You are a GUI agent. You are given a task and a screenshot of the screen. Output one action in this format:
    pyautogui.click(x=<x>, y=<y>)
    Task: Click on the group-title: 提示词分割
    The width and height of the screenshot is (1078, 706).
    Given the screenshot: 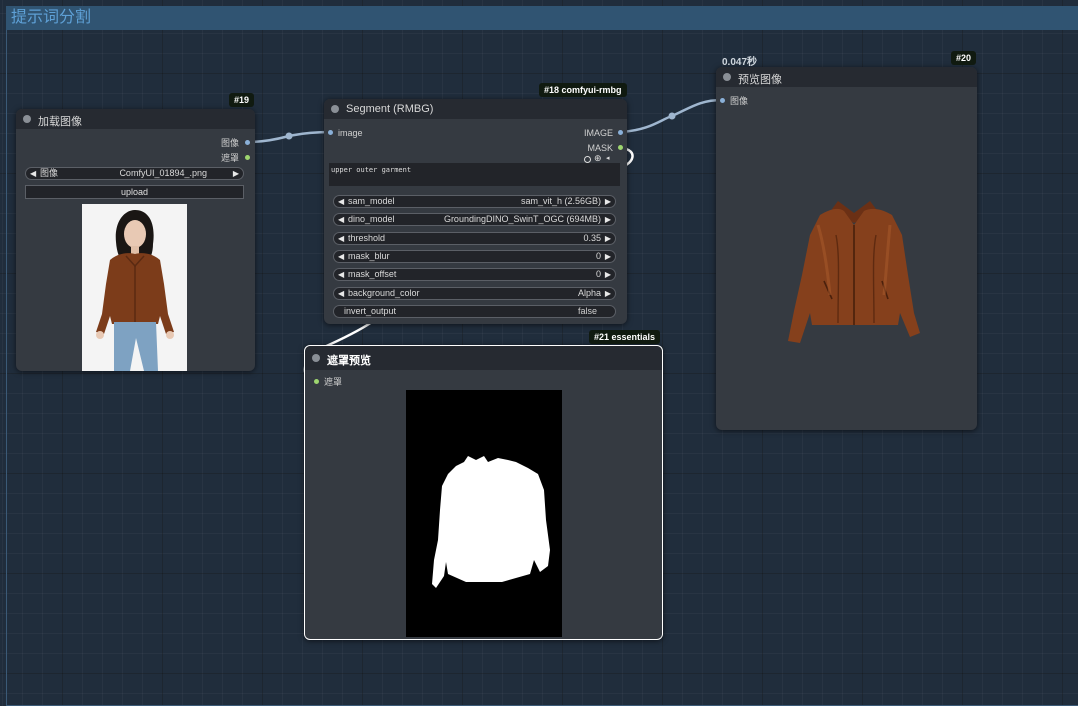 What is the action you would take?
    pyautogui.click(x=51, y=18)
    